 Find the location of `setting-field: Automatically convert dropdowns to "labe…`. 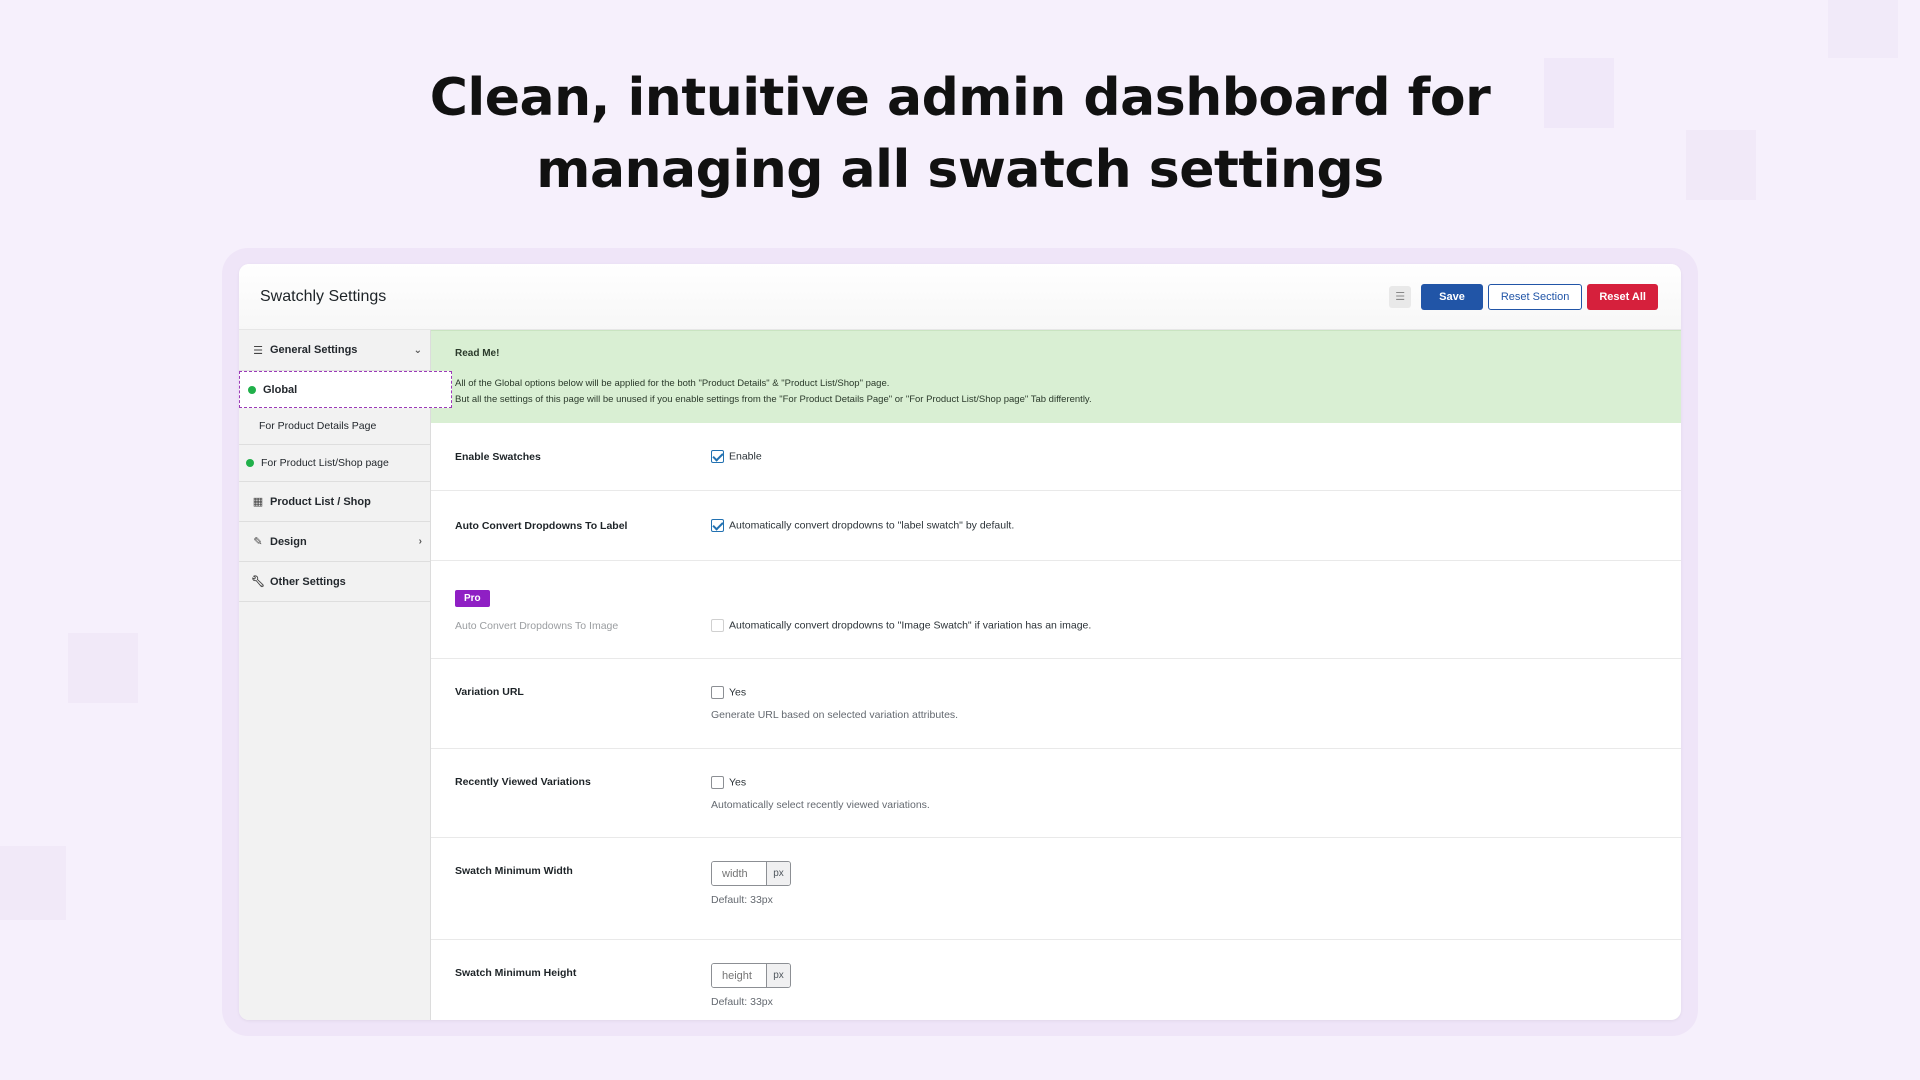

setting-field: Automatically convert dropdowns to "labe… is located at coordinates (862, 525).